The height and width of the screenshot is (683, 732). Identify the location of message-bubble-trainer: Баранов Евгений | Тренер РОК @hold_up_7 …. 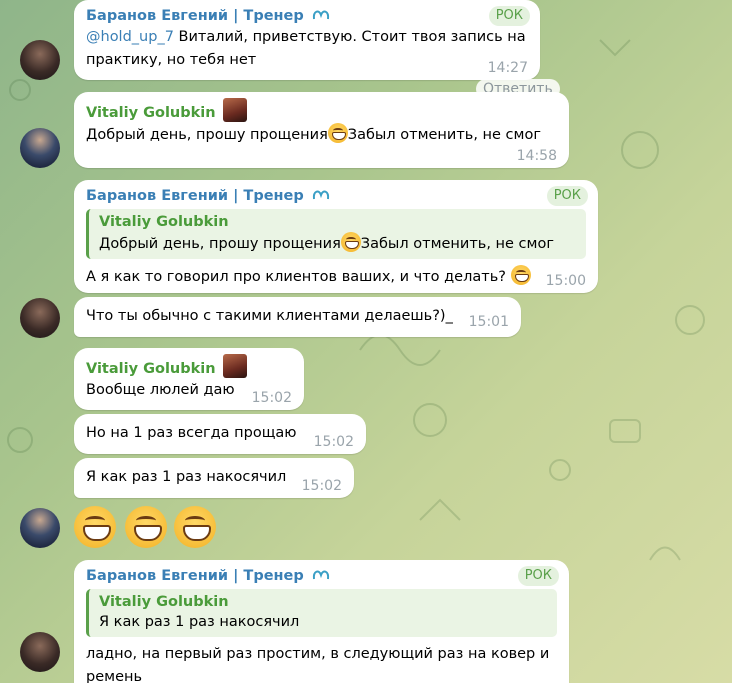
(307, 40).